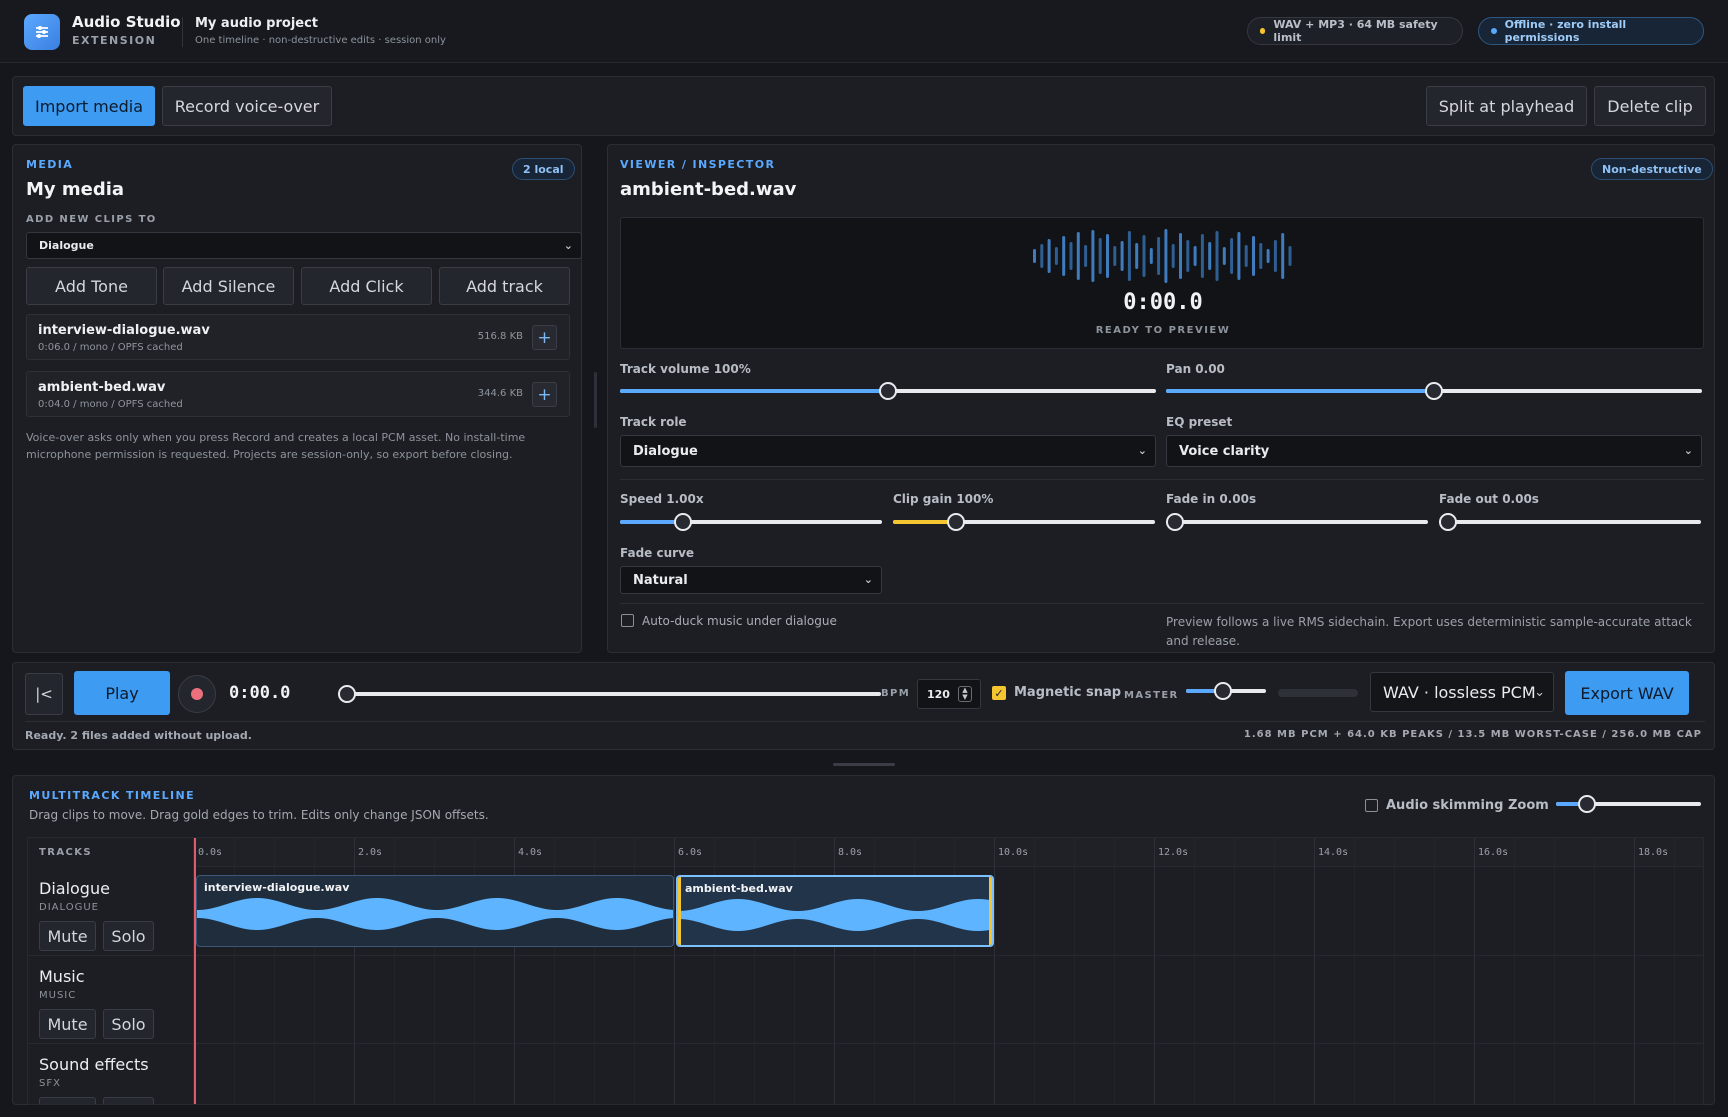  Describe the element at coordinates (1355, 31) in the screenshot. I see `format-limit-pill: WAV + MP3 · 64 MB safety limit` at that location.